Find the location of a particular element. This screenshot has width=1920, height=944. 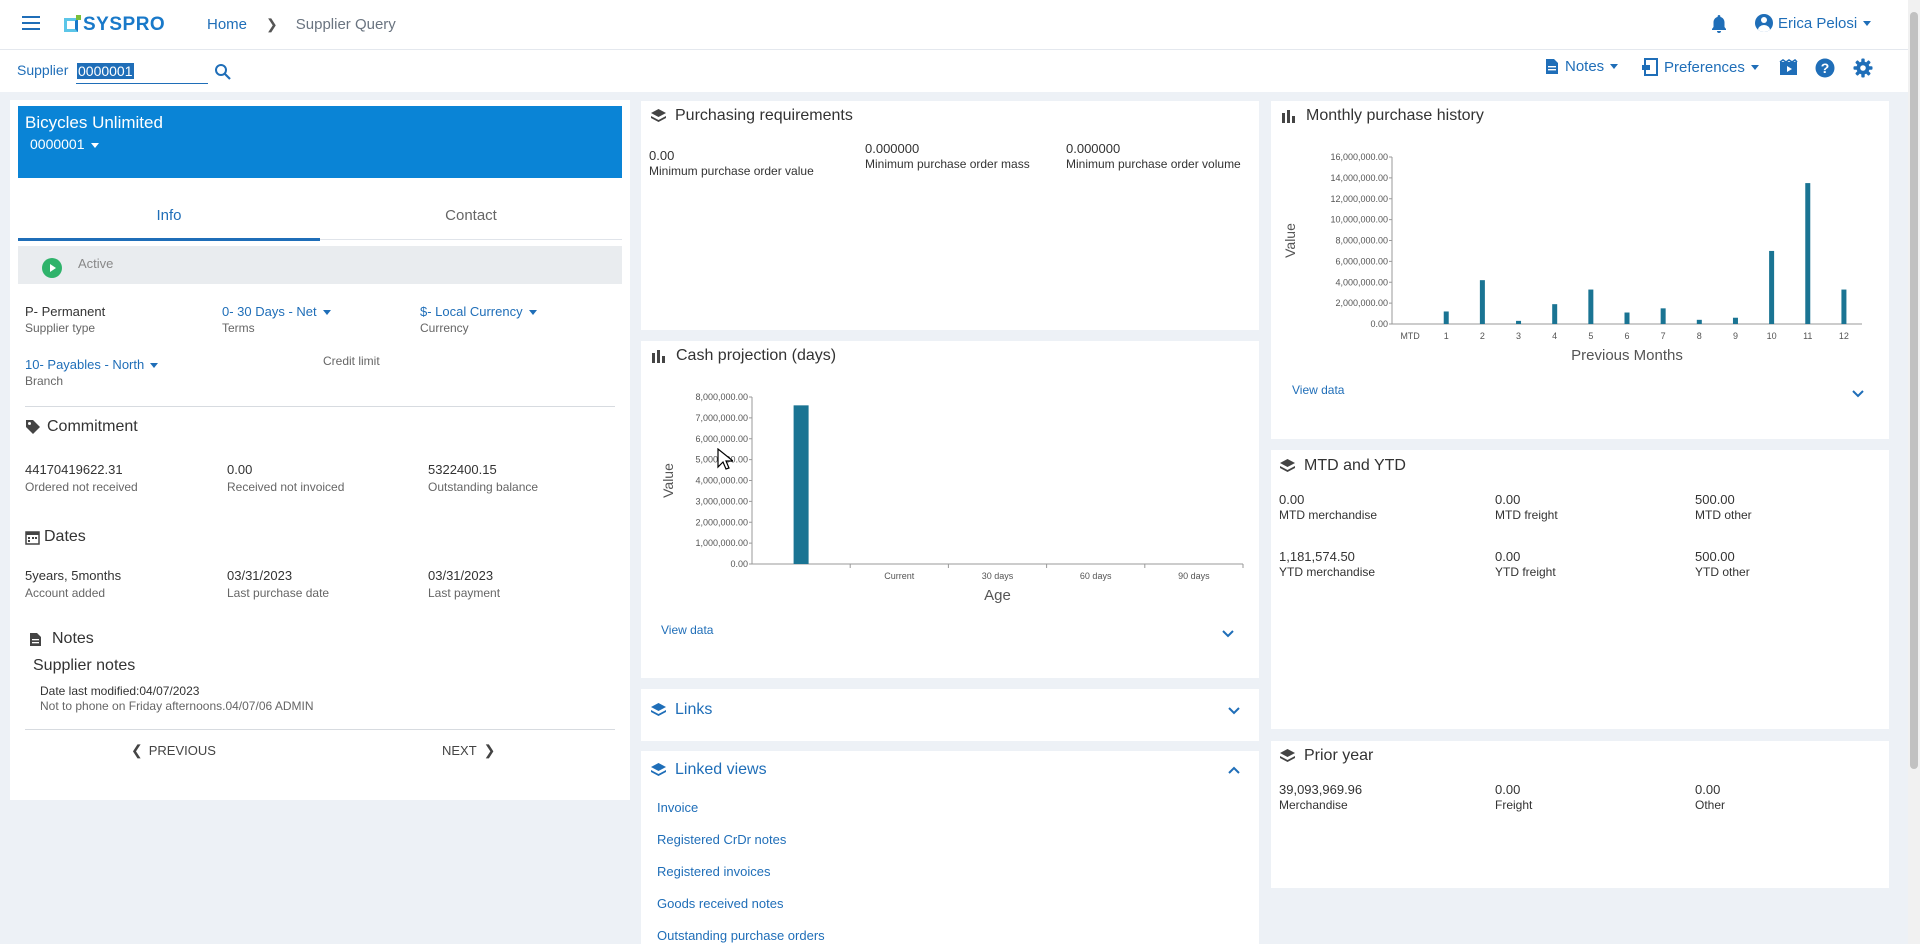

ytd-freight-label: YTD freight is located at coordinates (1525, 572).